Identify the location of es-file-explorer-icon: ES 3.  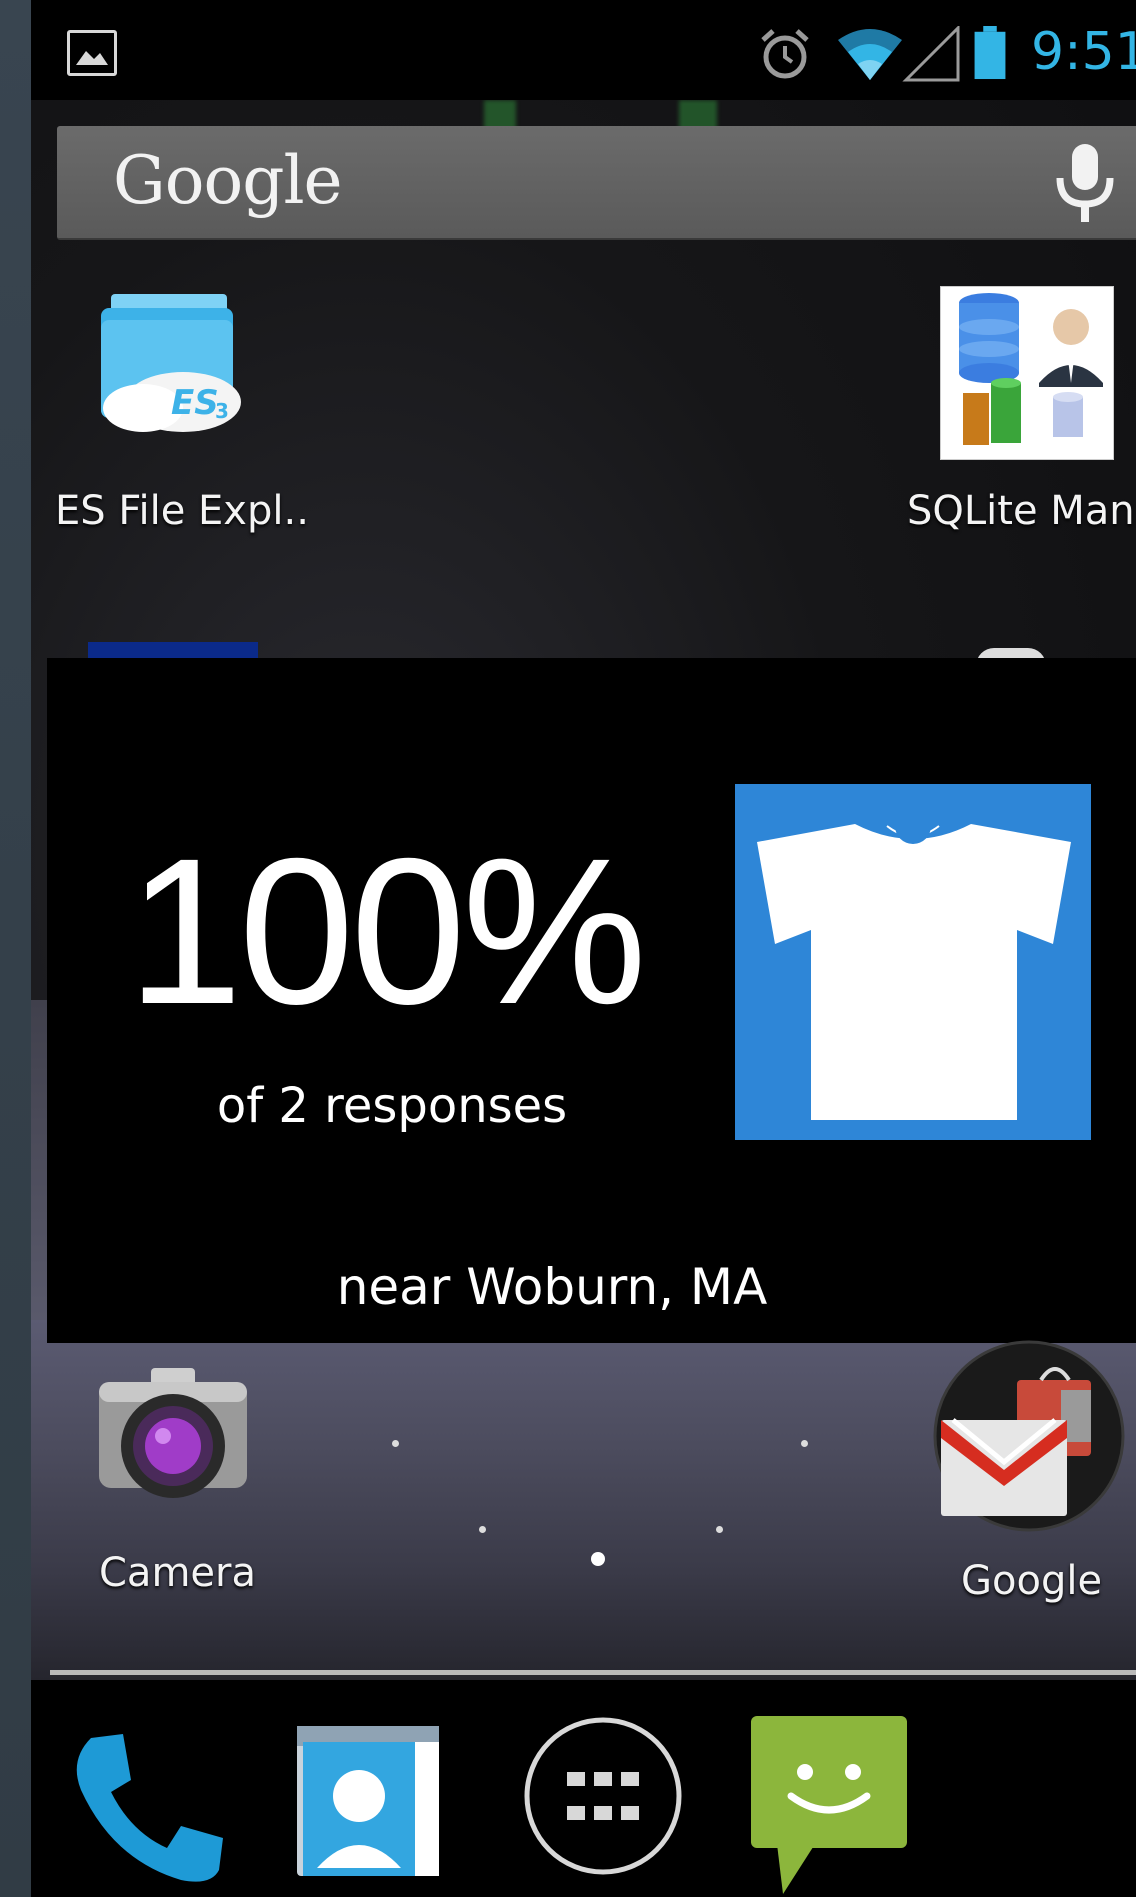
(171, 363).